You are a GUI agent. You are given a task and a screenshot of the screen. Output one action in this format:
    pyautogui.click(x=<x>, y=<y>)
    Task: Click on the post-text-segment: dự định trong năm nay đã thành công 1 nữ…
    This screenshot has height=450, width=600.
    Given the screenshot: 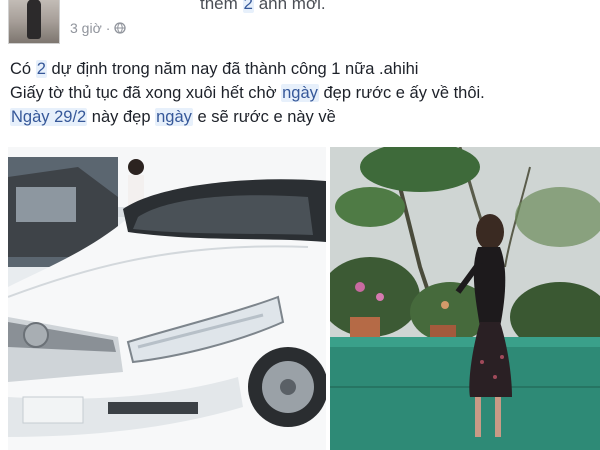 What is the action you would take?
    pyautogui.click(x=232, y=69)
    